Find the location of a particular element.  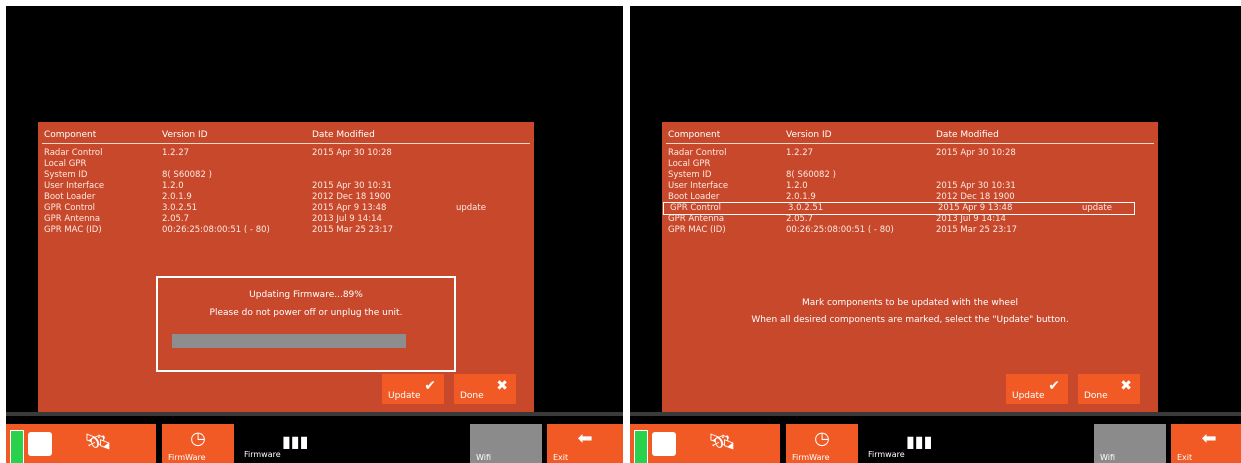

progress-fill is located at coordinates (276, 341).